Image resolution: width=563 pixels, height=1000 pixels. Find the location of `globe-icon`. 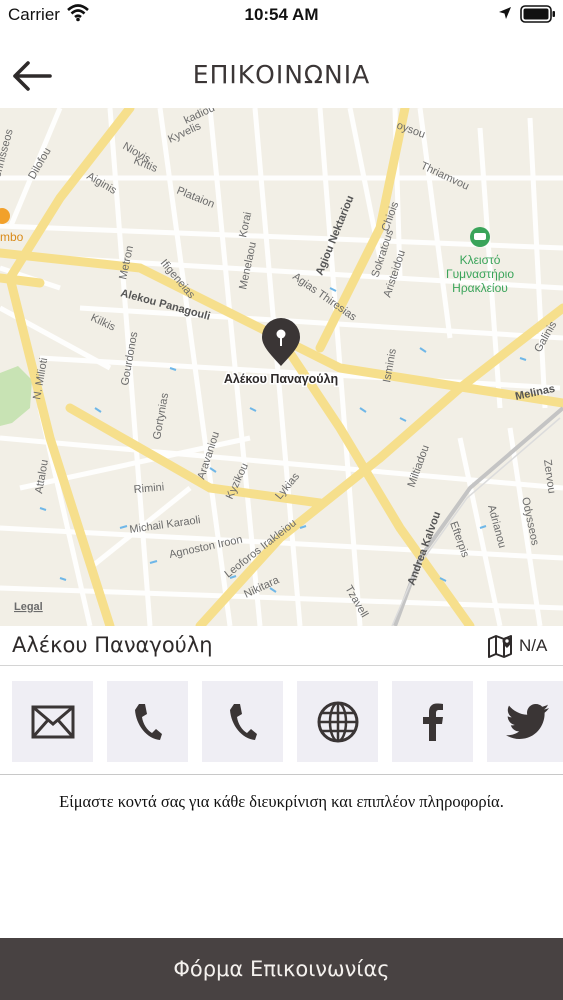

globe-icon is located at coordinates (337, 721).